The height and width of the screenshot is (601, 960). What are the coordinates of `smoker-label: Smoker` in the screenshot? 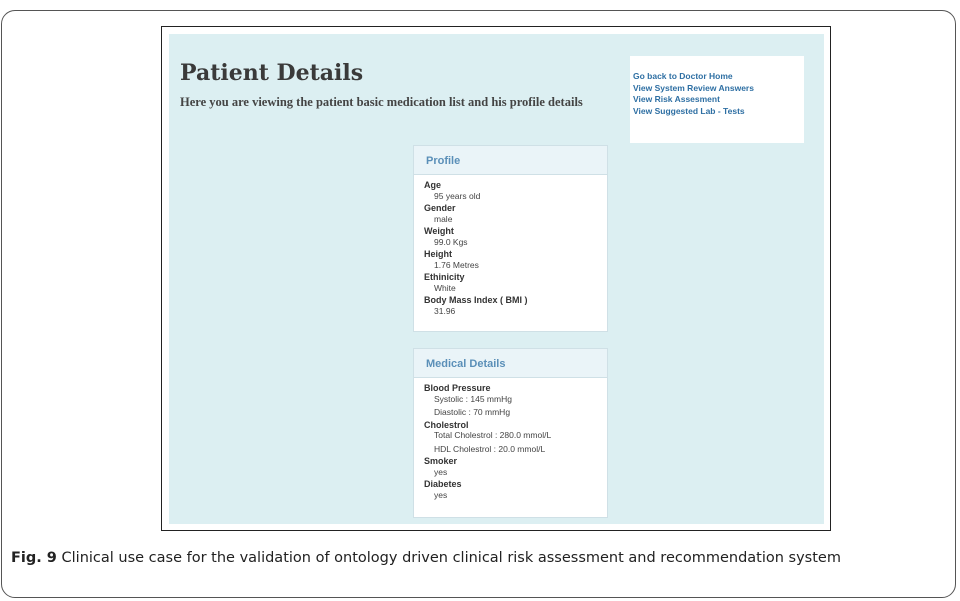 It's located at (441, 461).